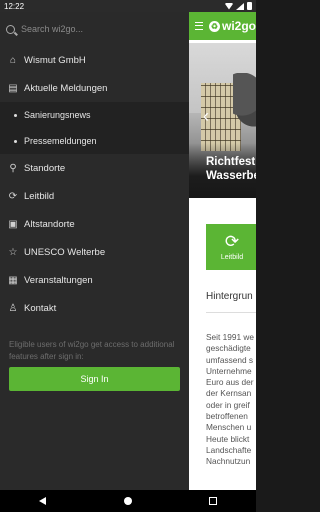  I want to click on status-bar: 12:22, so click(128, 6).